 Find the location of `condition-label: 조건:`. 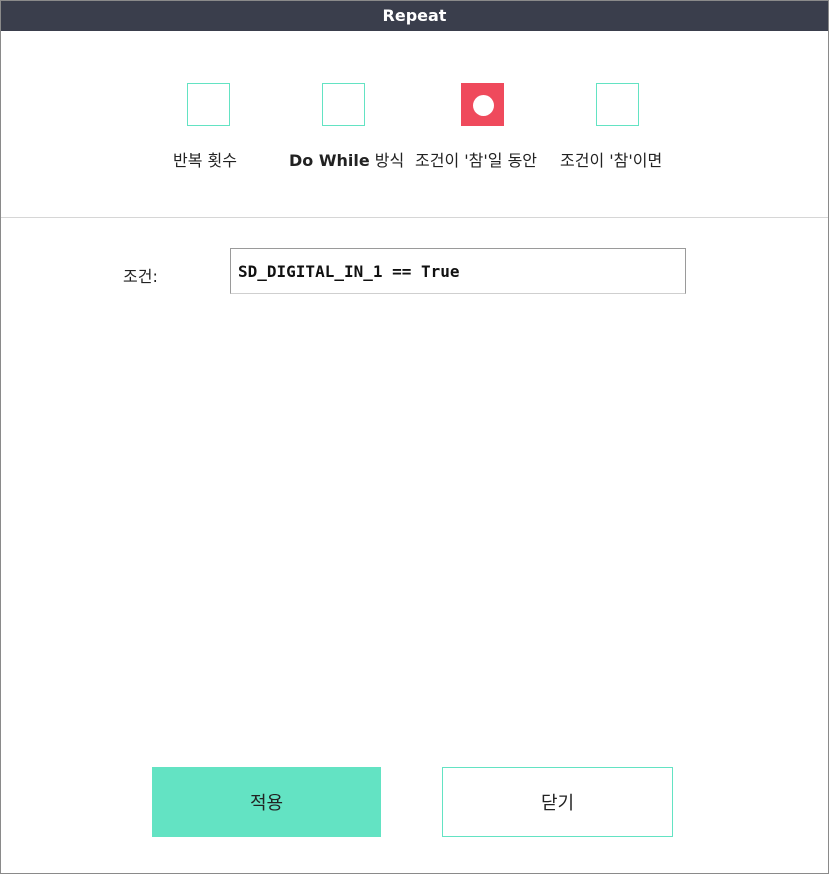

condition-label: 조건: is located at coordinates (140, 276).